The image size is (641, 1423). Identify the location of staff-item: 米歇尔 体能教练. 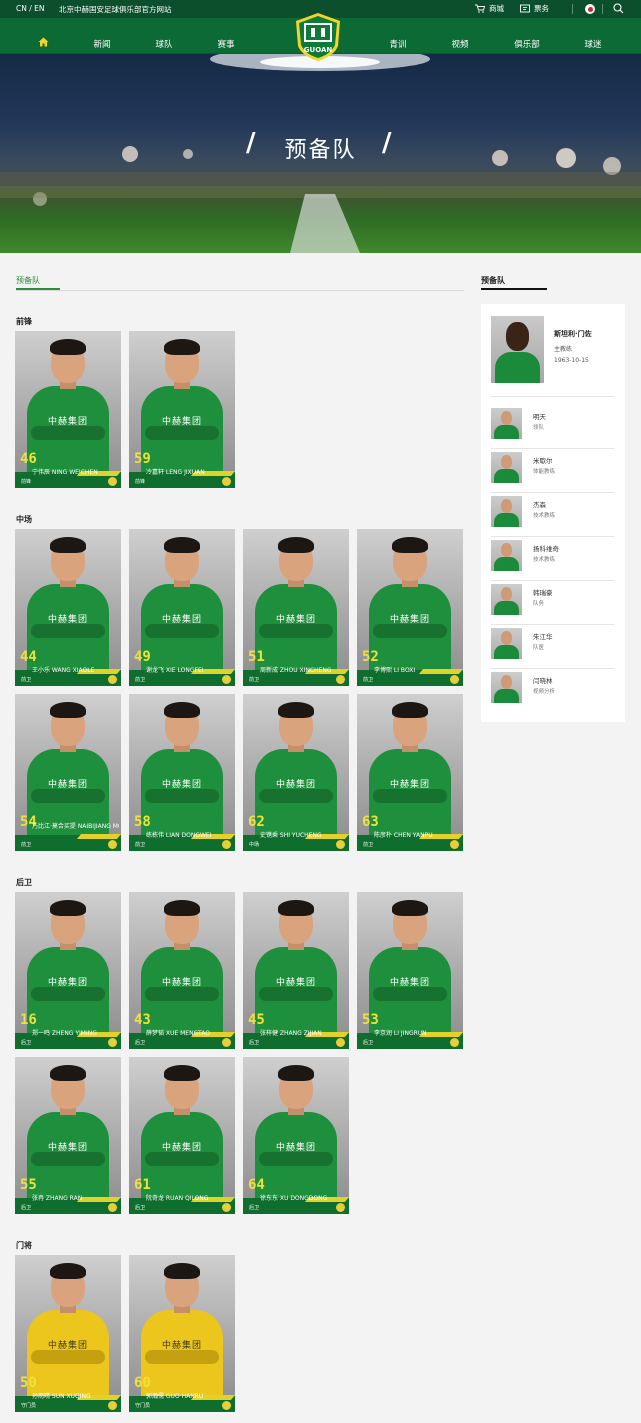
(552, 471).